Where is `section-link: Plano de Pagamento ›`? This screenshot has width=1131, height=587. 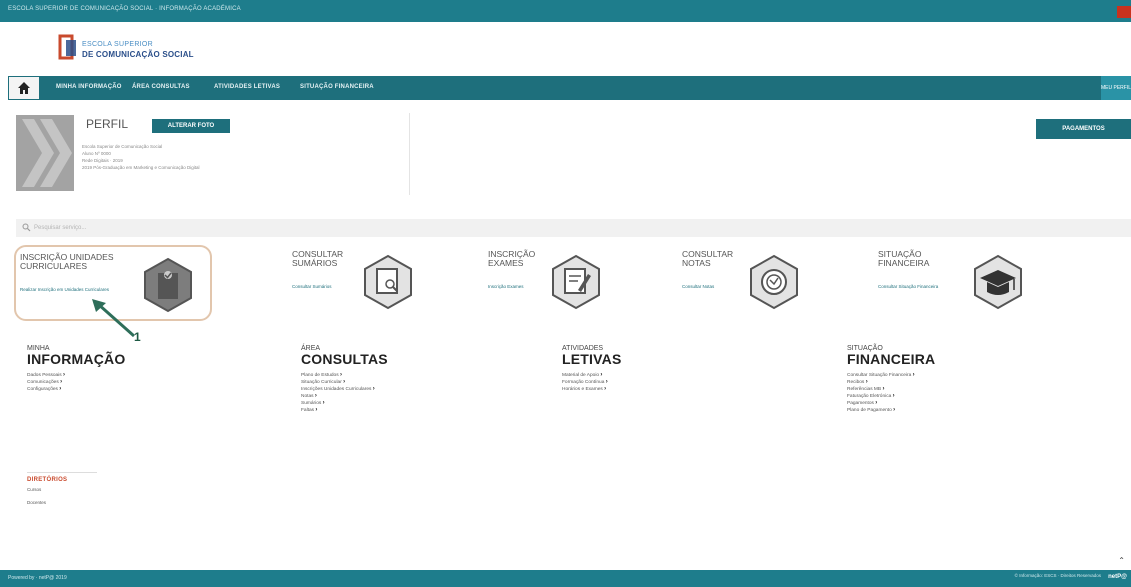
section-link: Plano de Pagamento › is located at coordinates (891, 410).